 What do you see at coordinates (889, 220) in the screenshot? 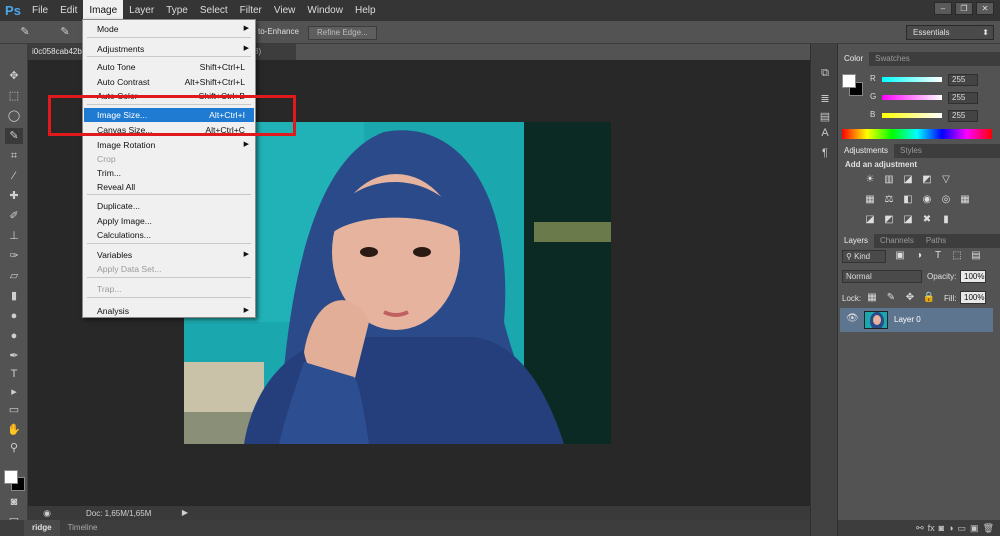
I see `posterize-icon: ◩` at bounding box center [889, 220].